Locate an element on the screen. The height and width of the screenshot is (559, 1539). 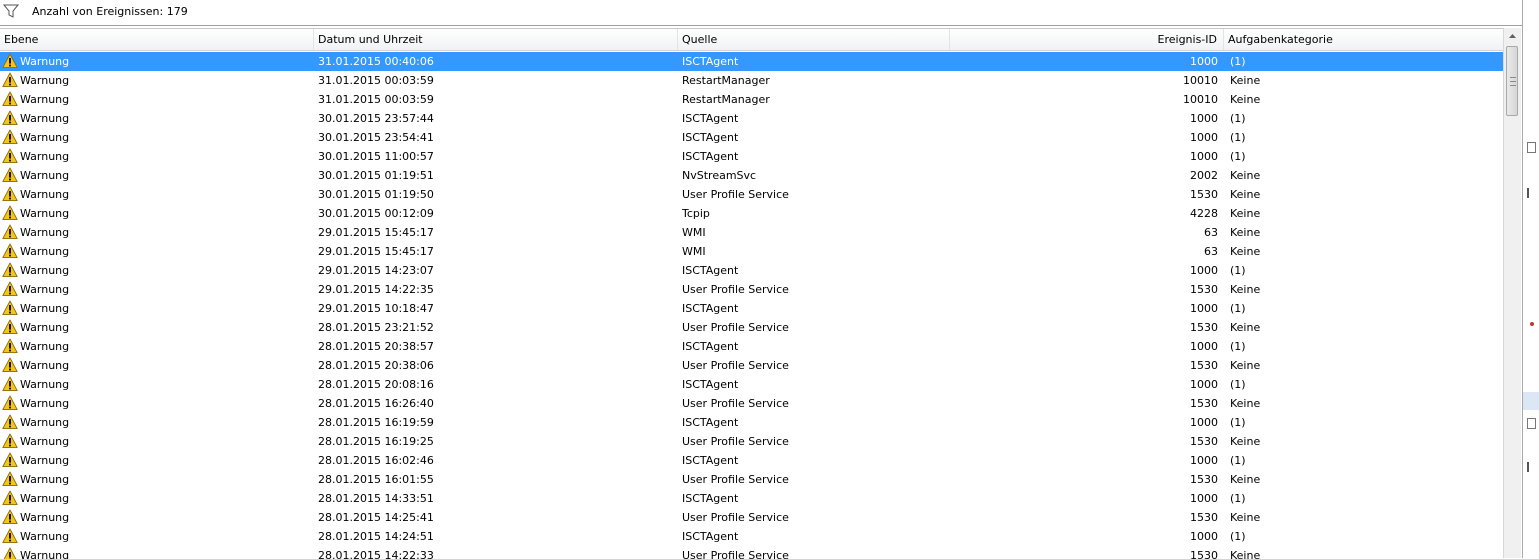
column-header-event-id: Ereignis-ID is located at coordinates (1087, 39).